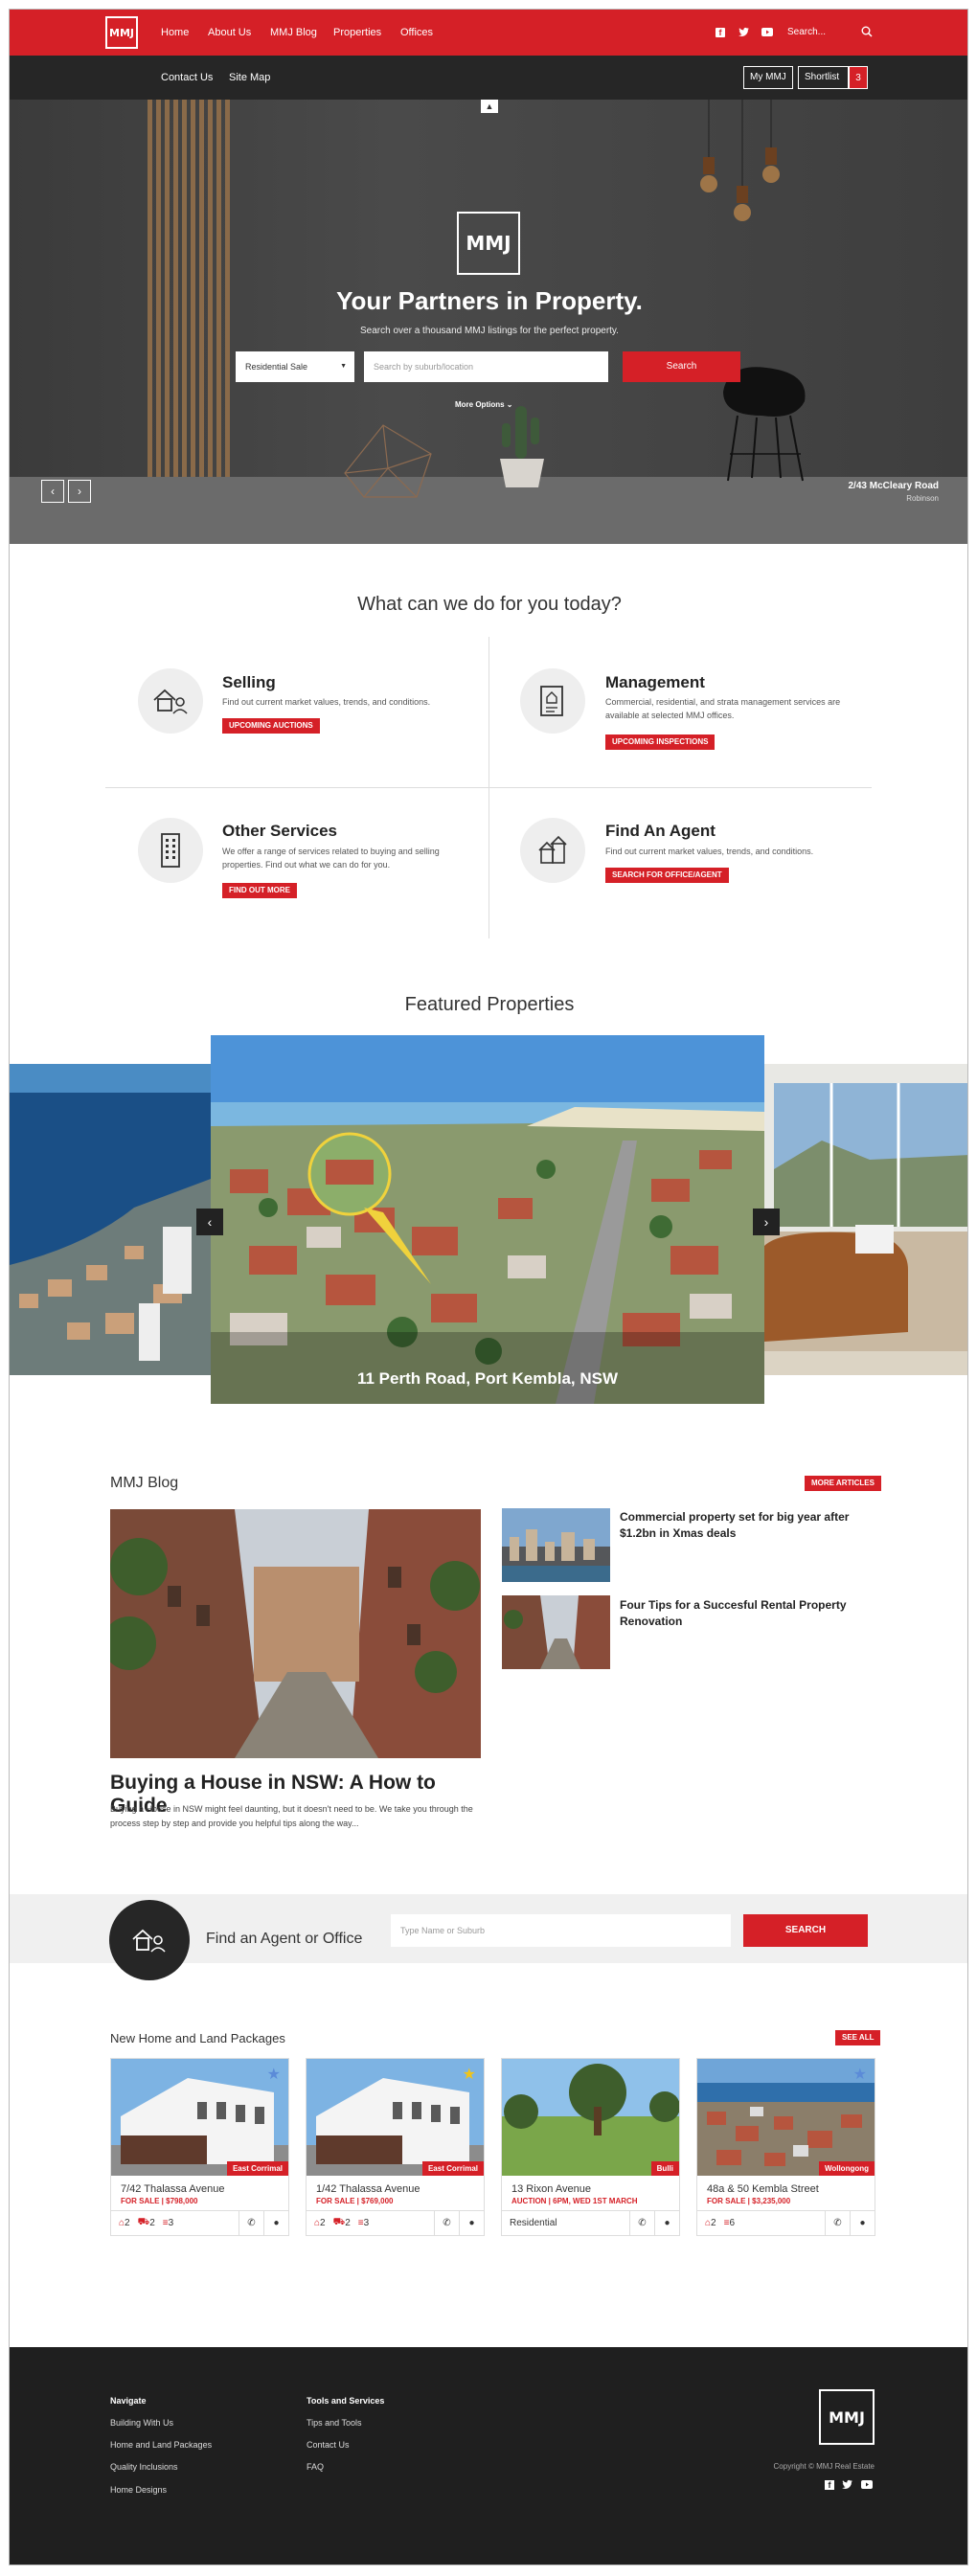  I want to click on search-office-agent-button: SEARCH FOR OFFICE/AGENT, so click(667, 875).